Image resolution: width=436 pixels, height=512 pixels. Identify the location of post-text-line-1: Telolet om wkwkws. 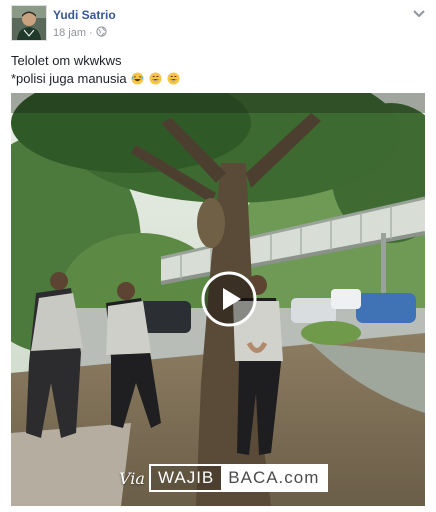
(66, 60).